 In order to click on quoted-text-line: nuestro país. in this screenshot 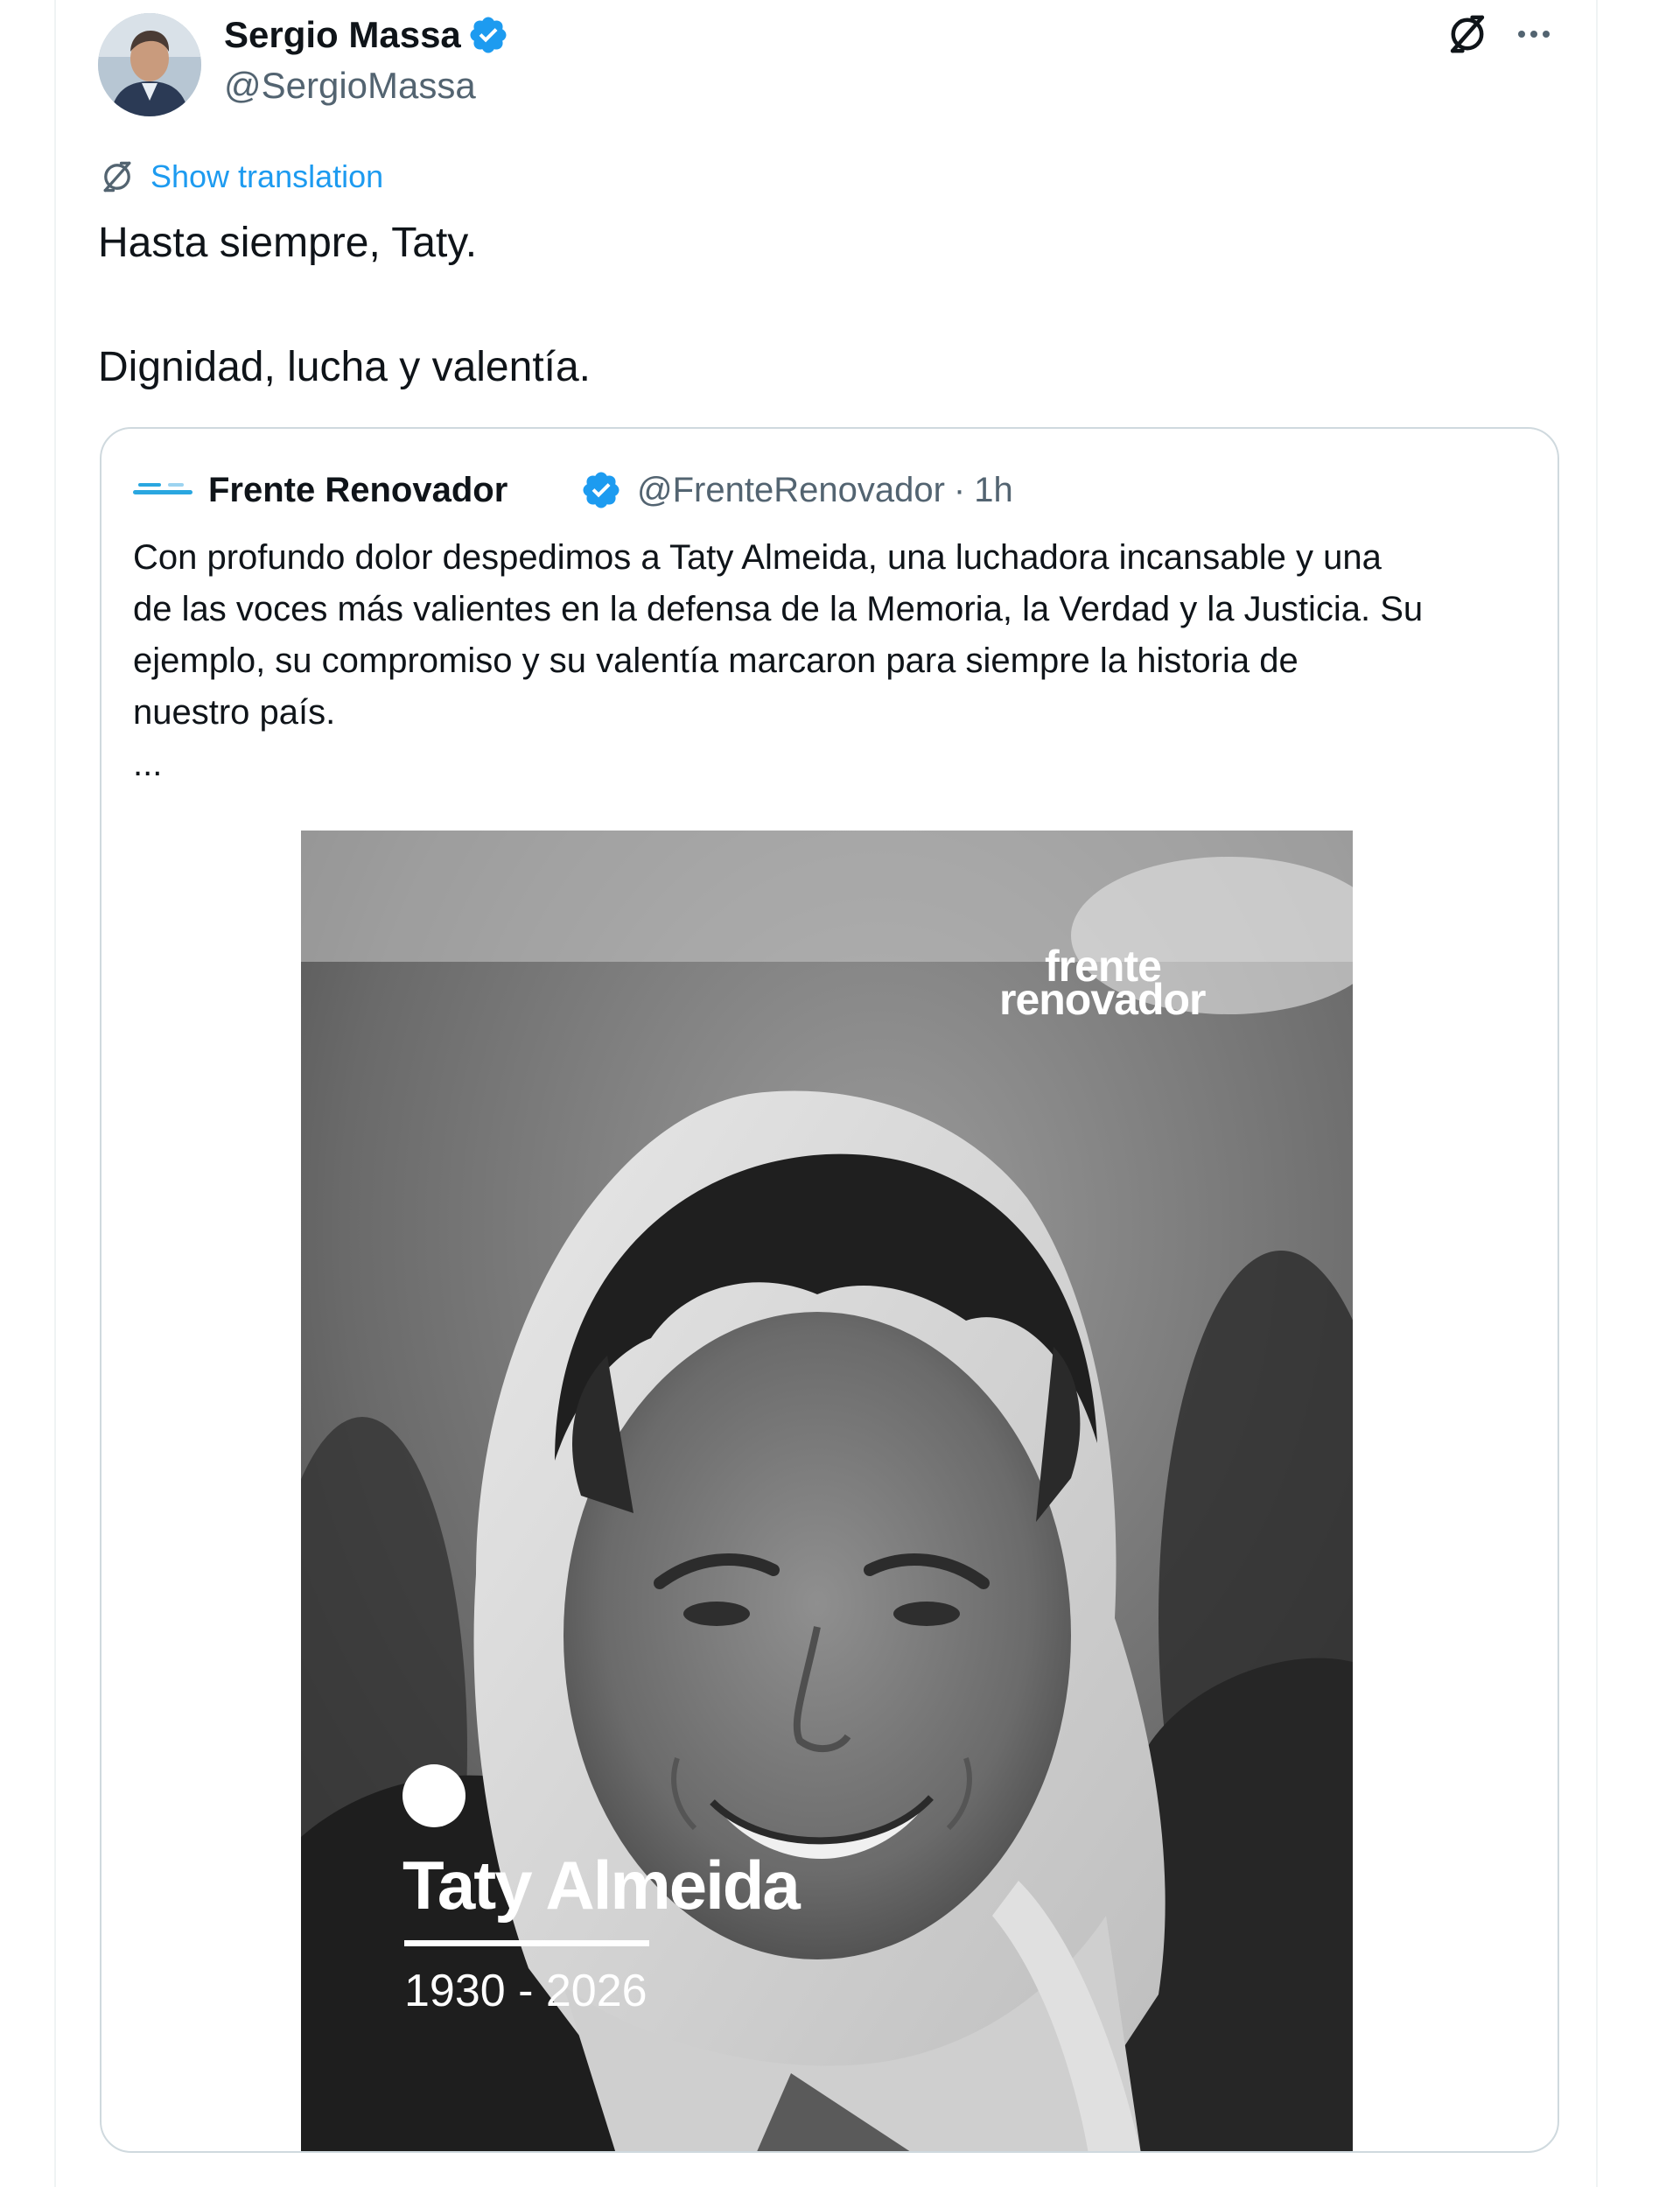, I will do `click(234, 712)`.